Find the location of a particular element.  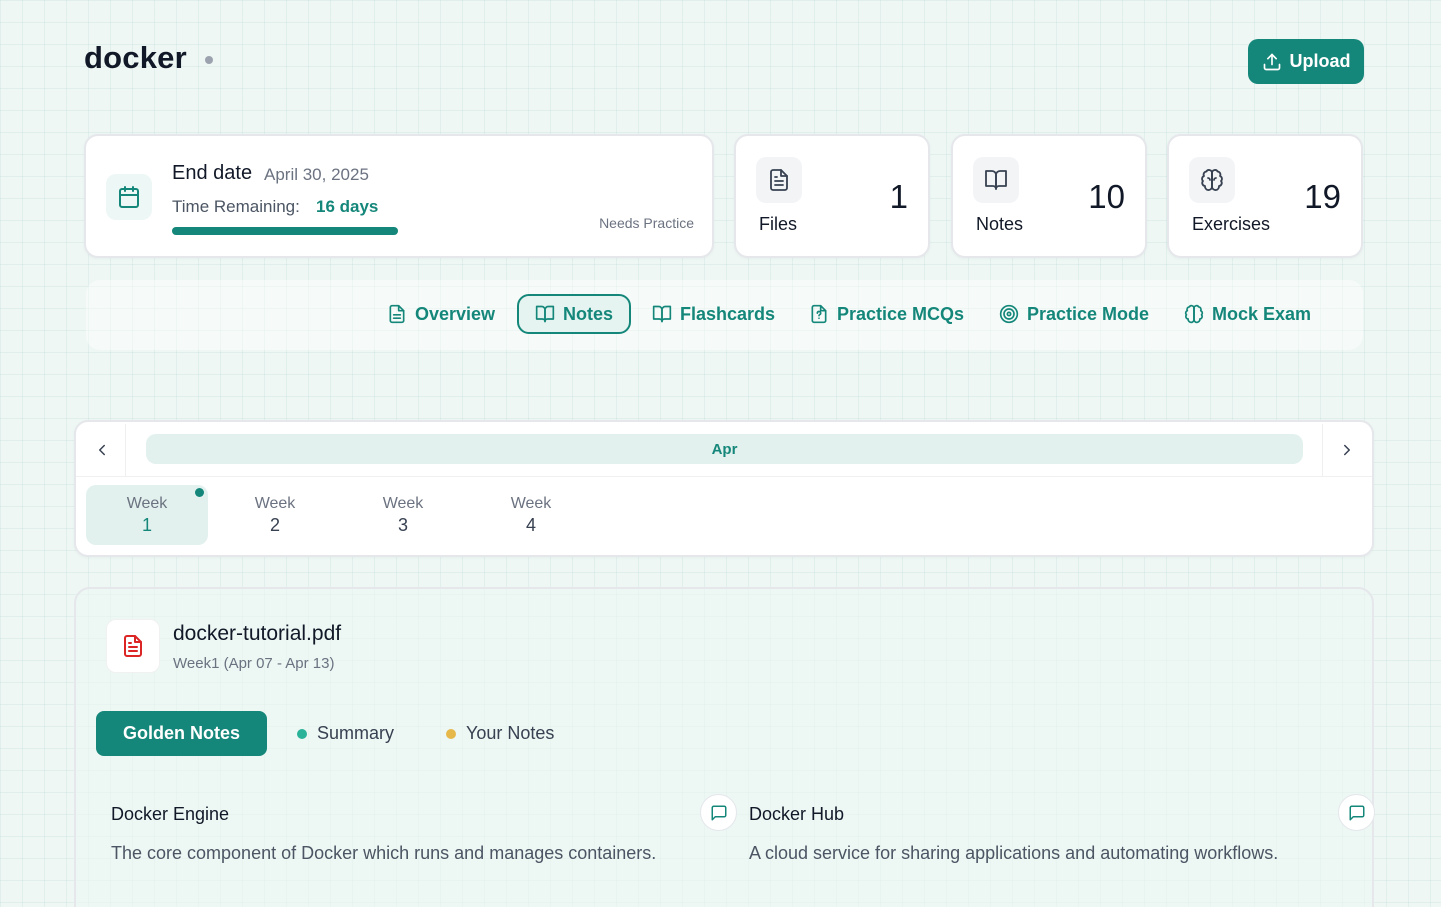

calendar-icon-box is located at coordinates (129, 197).